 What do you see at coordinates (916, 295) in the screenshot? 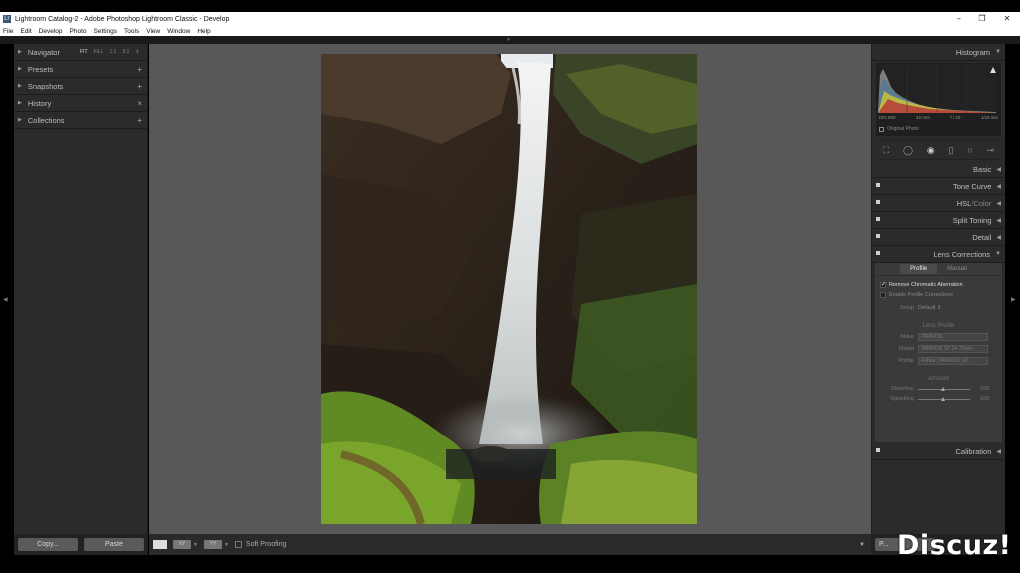
I see `enable-profile-corrections-option: Enable Profile Corrections` at bounding box center [916, 295].